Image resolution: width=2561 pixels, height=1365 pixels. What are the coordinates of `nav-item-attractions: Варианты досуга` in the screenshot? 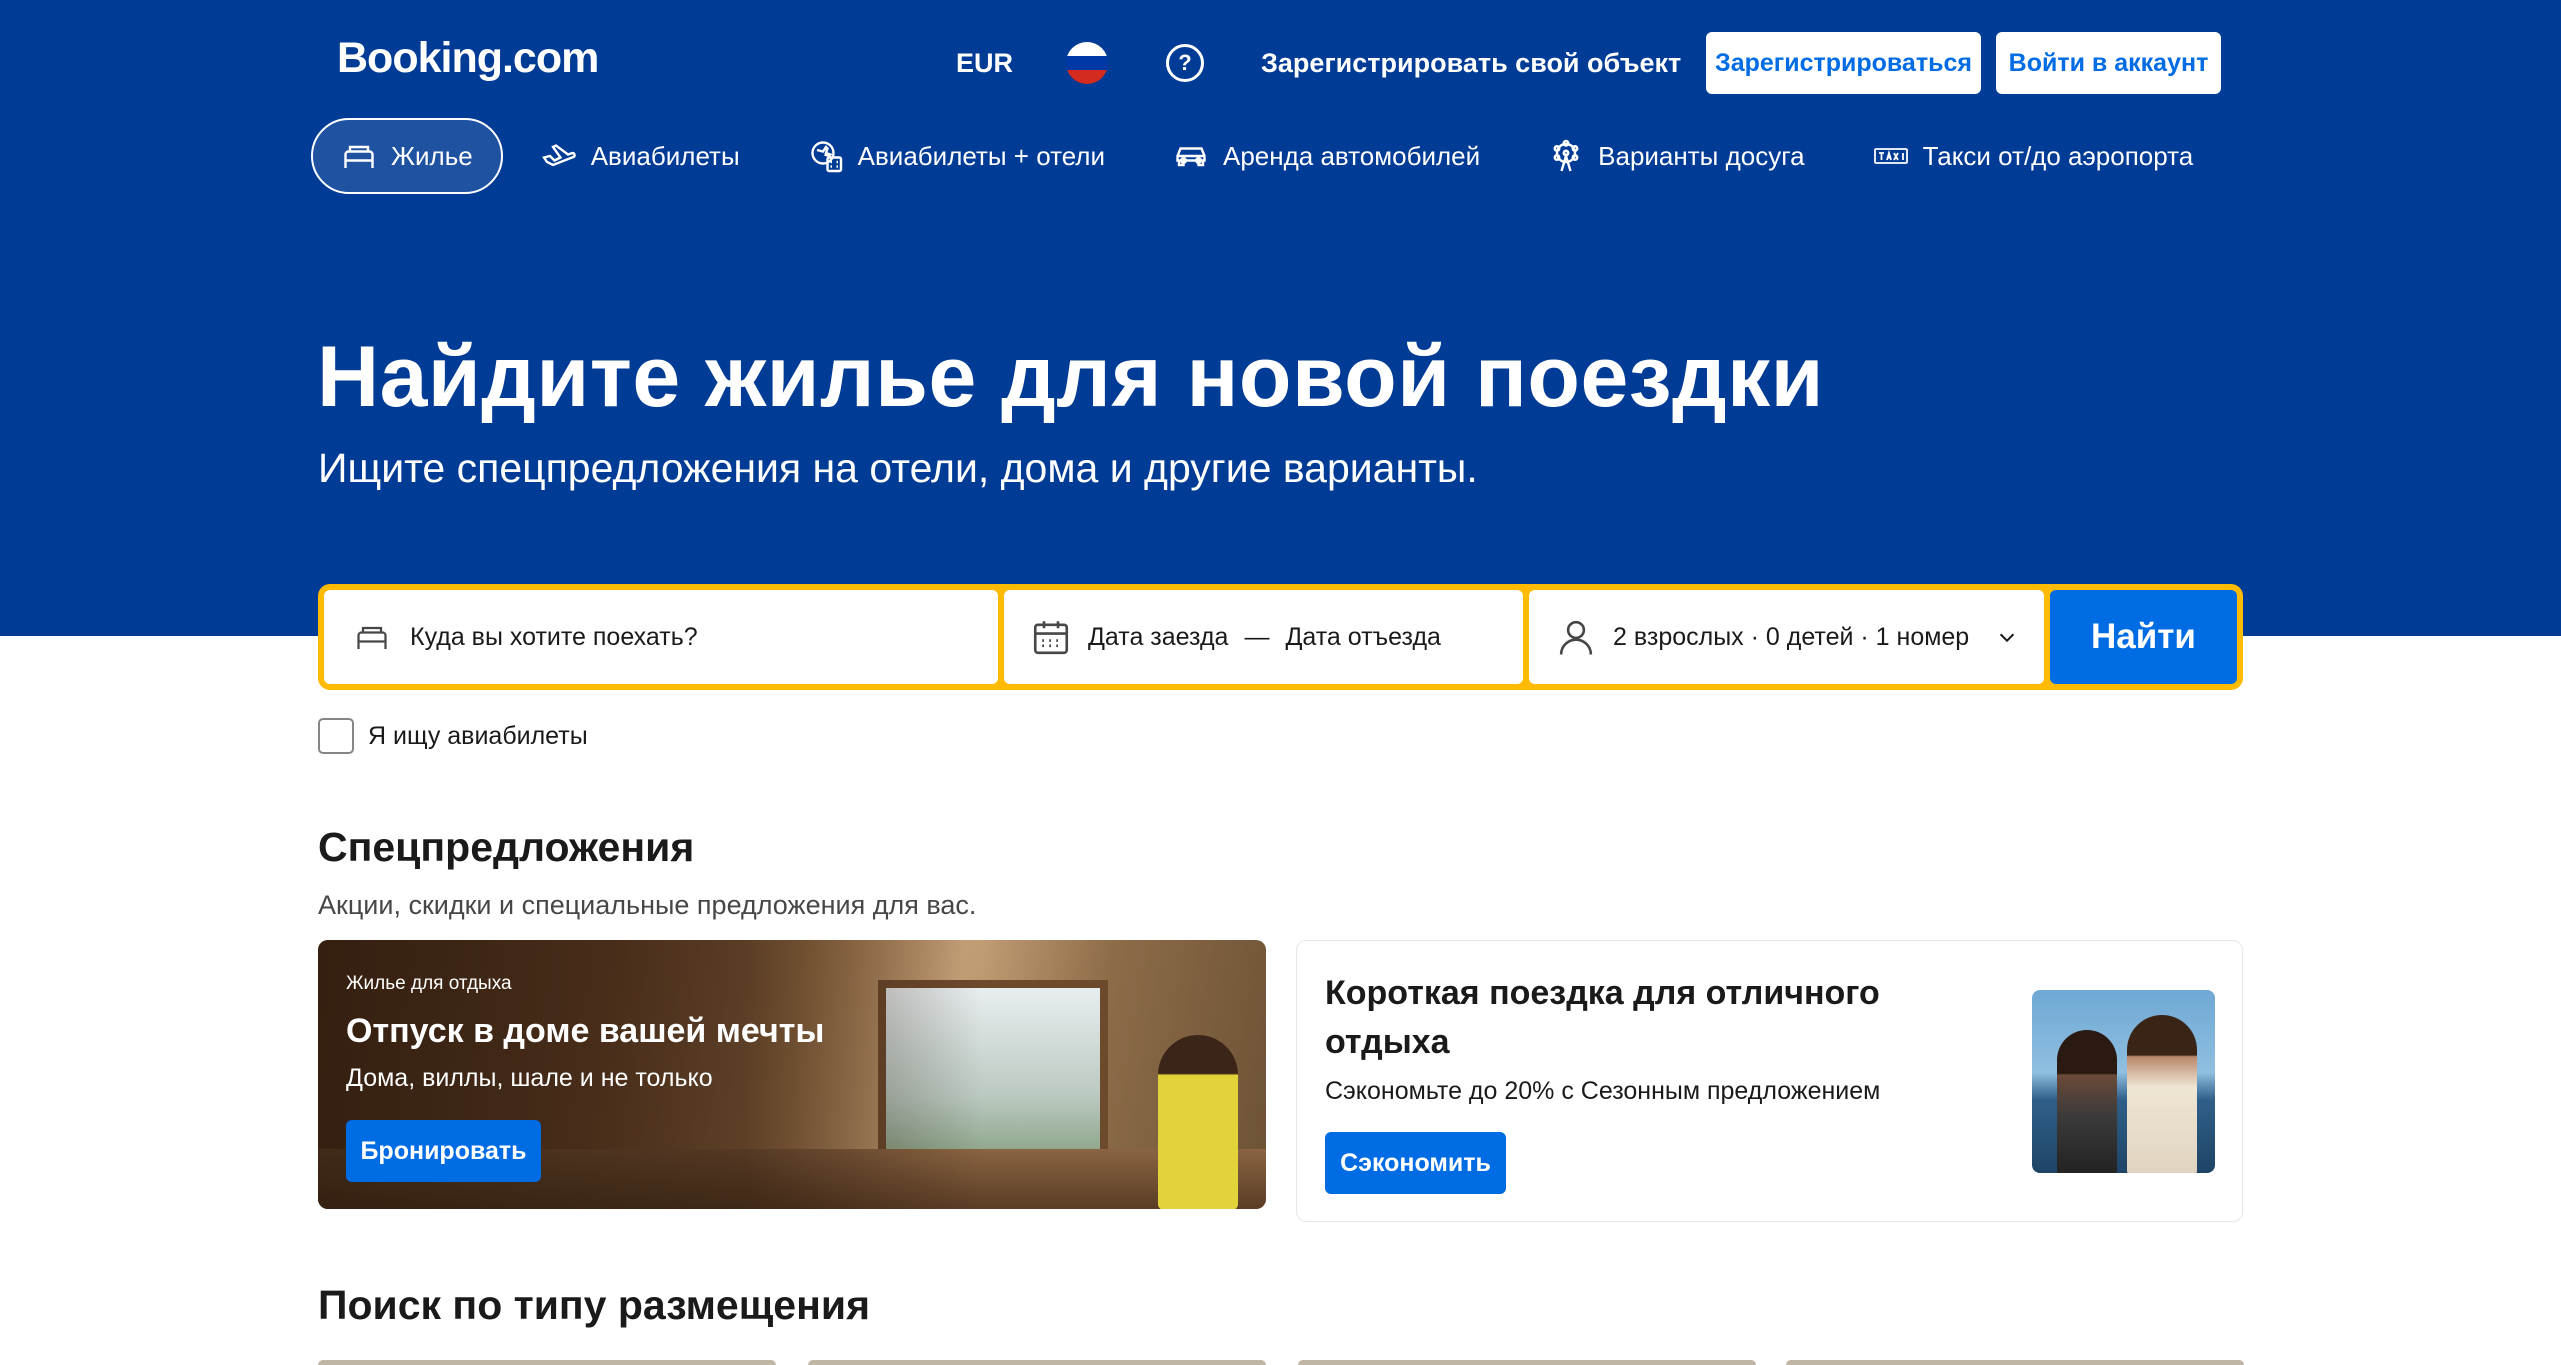 It's located at (1676, 156).